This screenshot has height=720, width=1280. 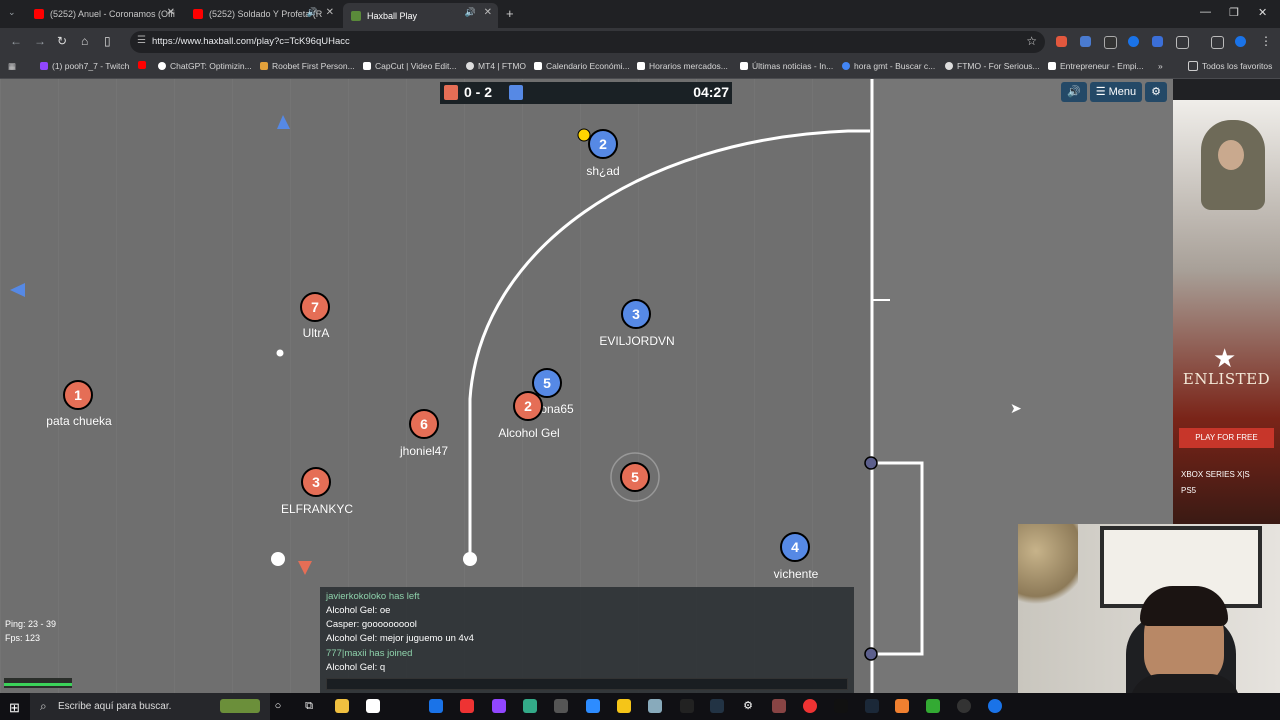 I want to click on bookmark-twitch: (1) pooh7_7 - Twitch, so click(x=84, y=66).